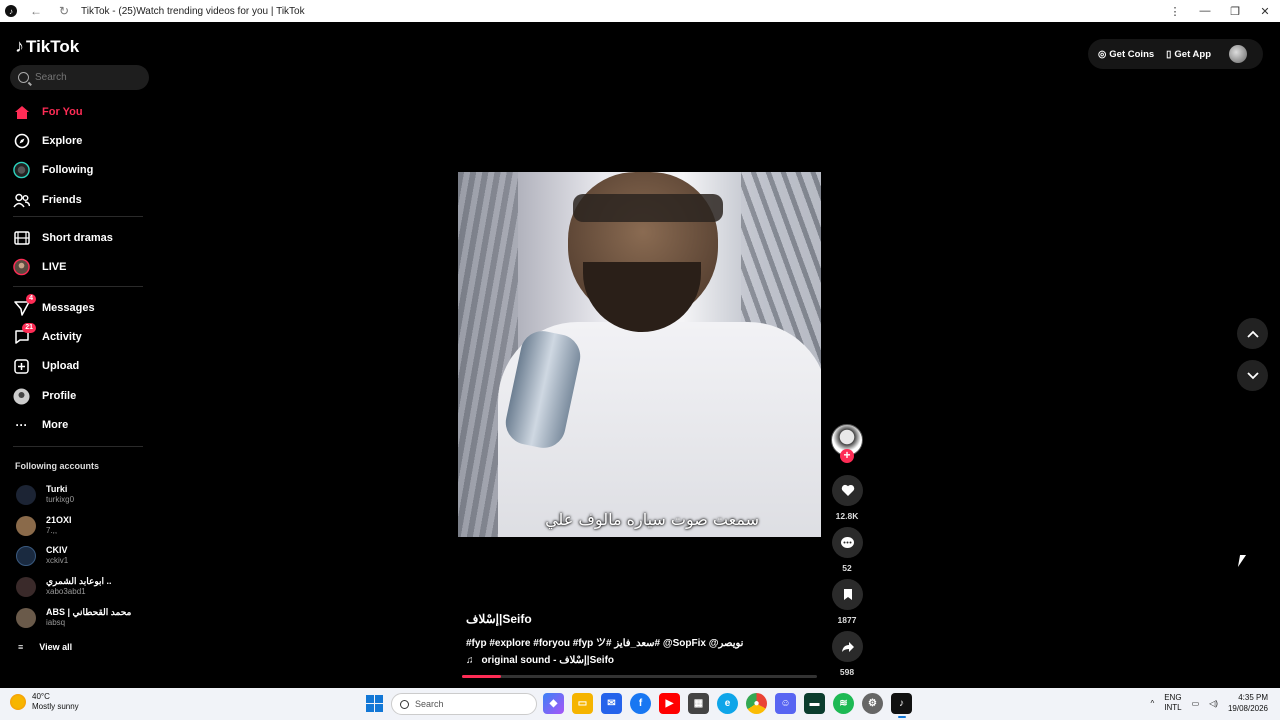 This screenshot has height=720, width=1280. What do you see at coordinates (41, 425) in the screenshot?
I see `sidebar-item-more: ··· More` at bounding box center [41, 425].